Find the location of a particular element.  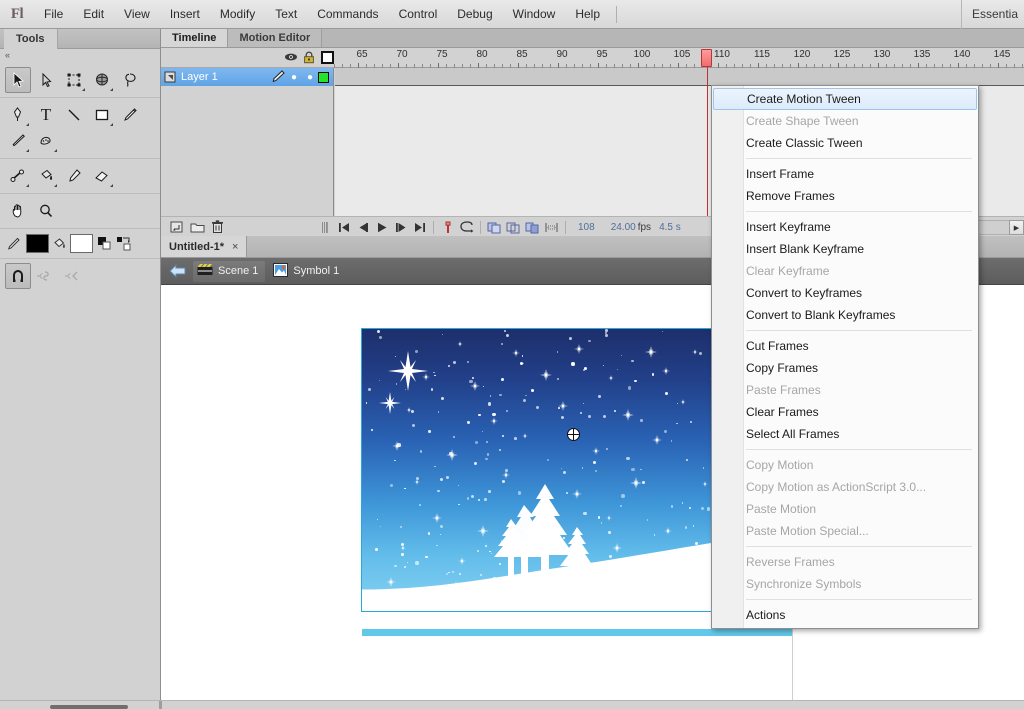

zoom-tool-button is located at coordinates (46, 211).